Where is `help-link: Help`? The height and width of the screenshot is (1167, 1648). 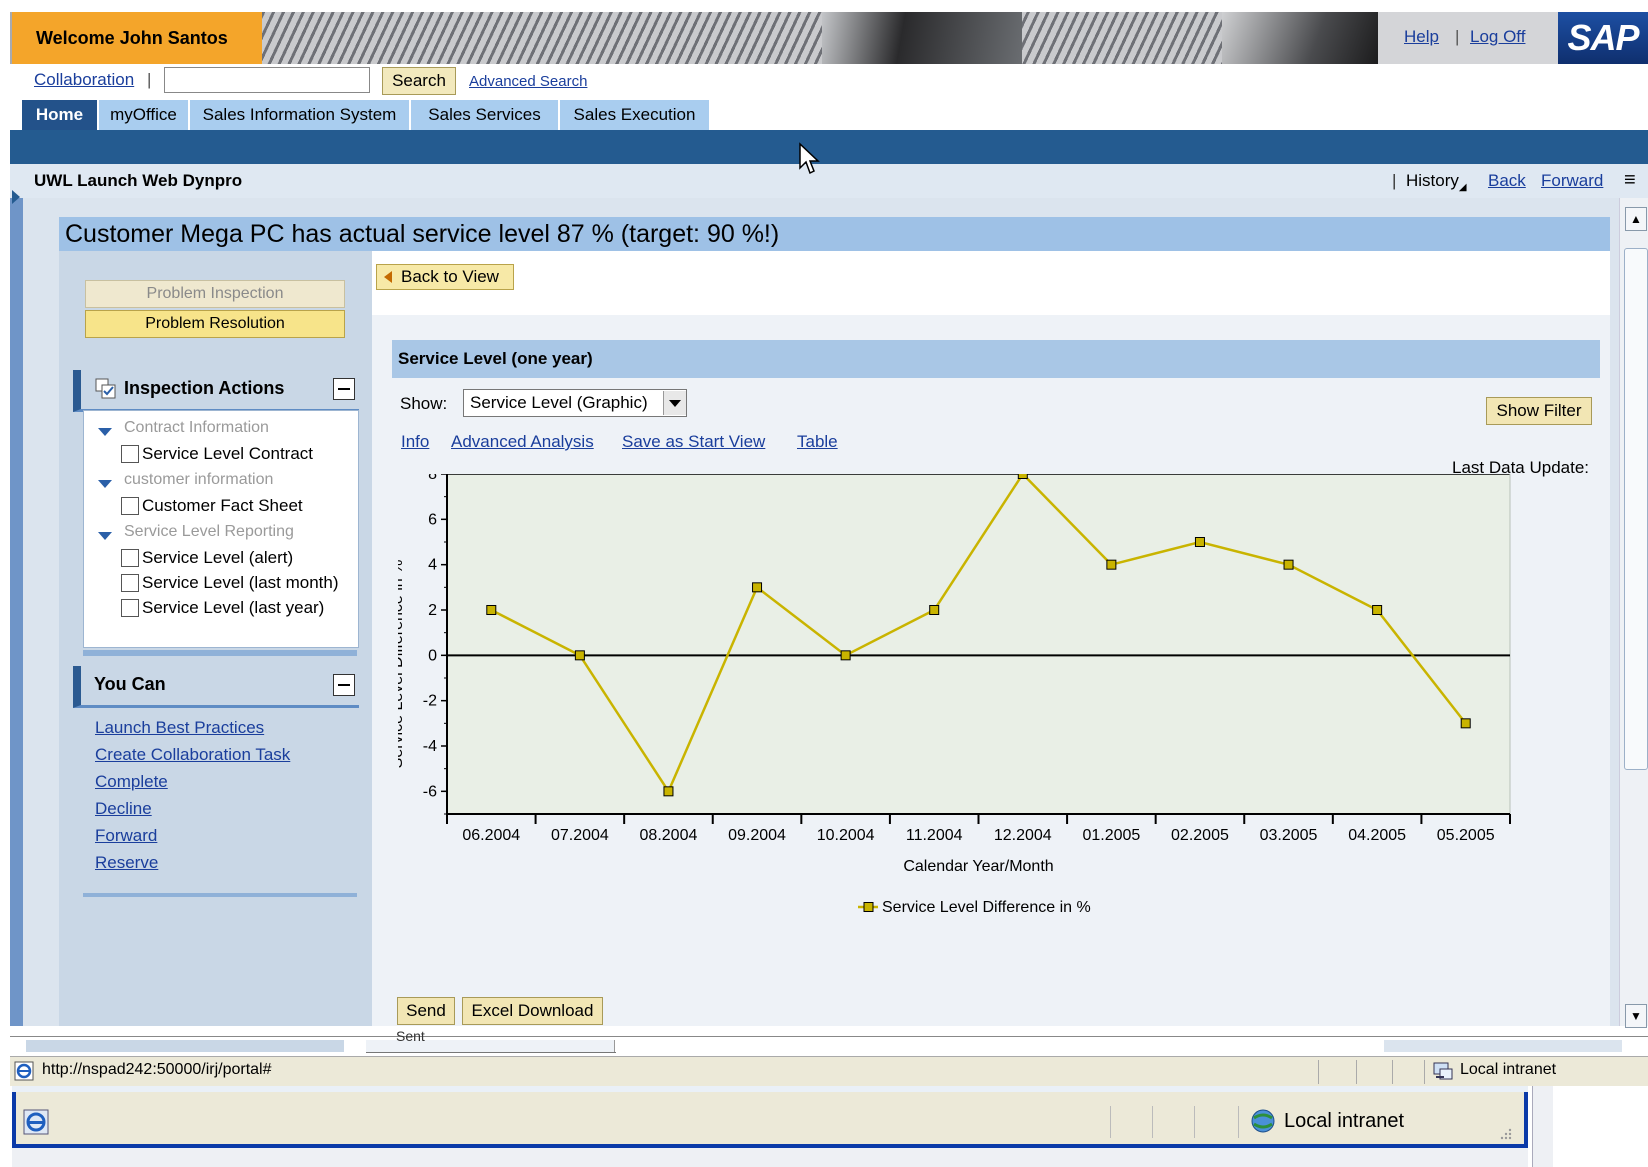
help-link: Help is located at coordinates (1421, 37).